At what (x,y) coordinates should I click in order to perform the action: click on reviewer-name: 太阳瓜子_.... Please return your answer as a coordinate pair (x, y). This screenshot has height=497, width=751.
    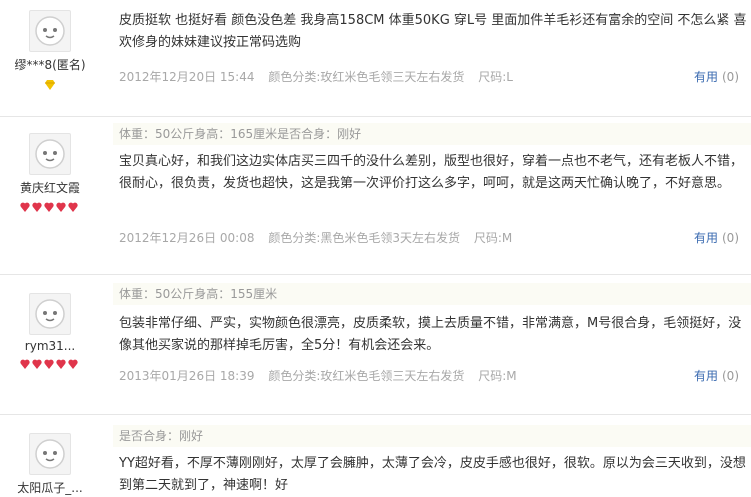
    Looking at the image, I should click on (50, 487).